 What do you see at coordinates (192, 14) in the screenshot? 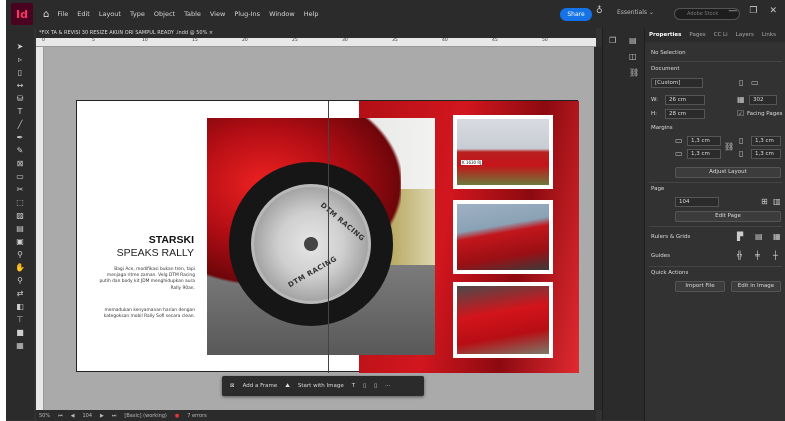
I see `menu-table: Table` at bounding box center [192, 14].